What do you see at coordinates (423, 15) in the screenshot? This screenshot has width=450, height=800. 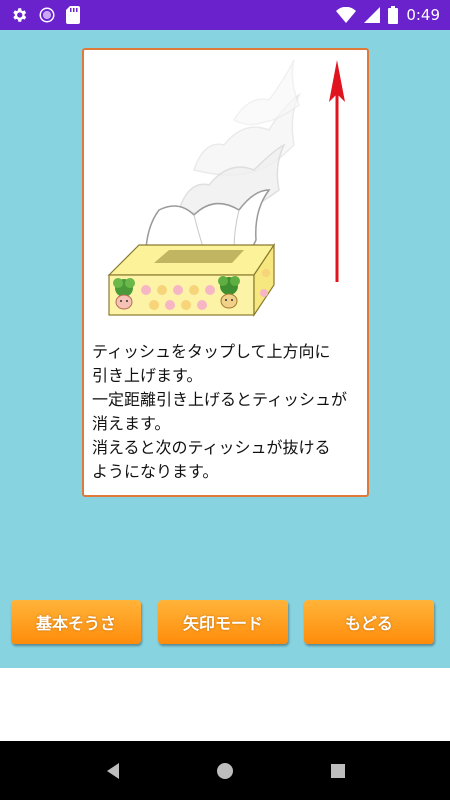 I see `status-time: 0:49` at bounding box center [423, 15].